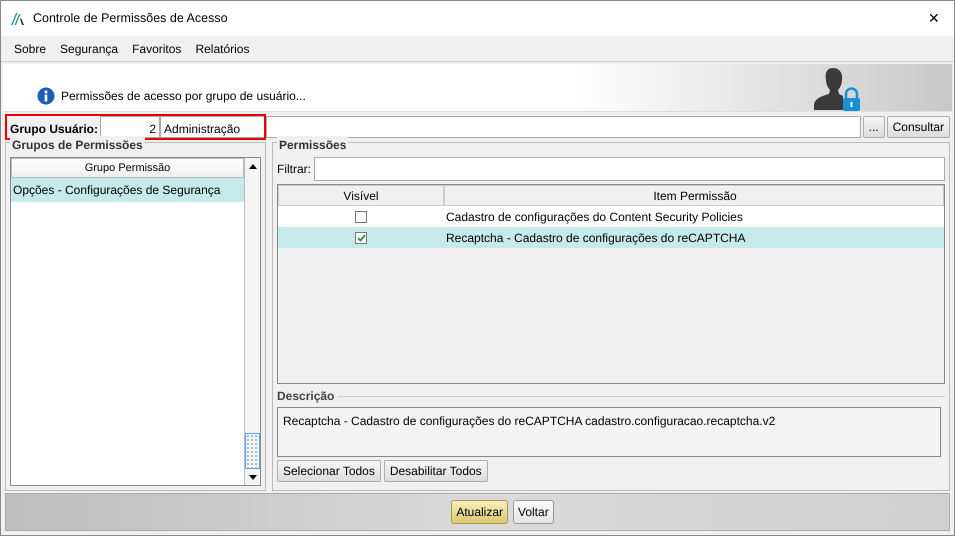 This screenshot has width=955, height=536. What do you see at coordinates (294, 169) in the screenshot?
I see `filter-label: Filtrar:` at bounding box center [294, 169].